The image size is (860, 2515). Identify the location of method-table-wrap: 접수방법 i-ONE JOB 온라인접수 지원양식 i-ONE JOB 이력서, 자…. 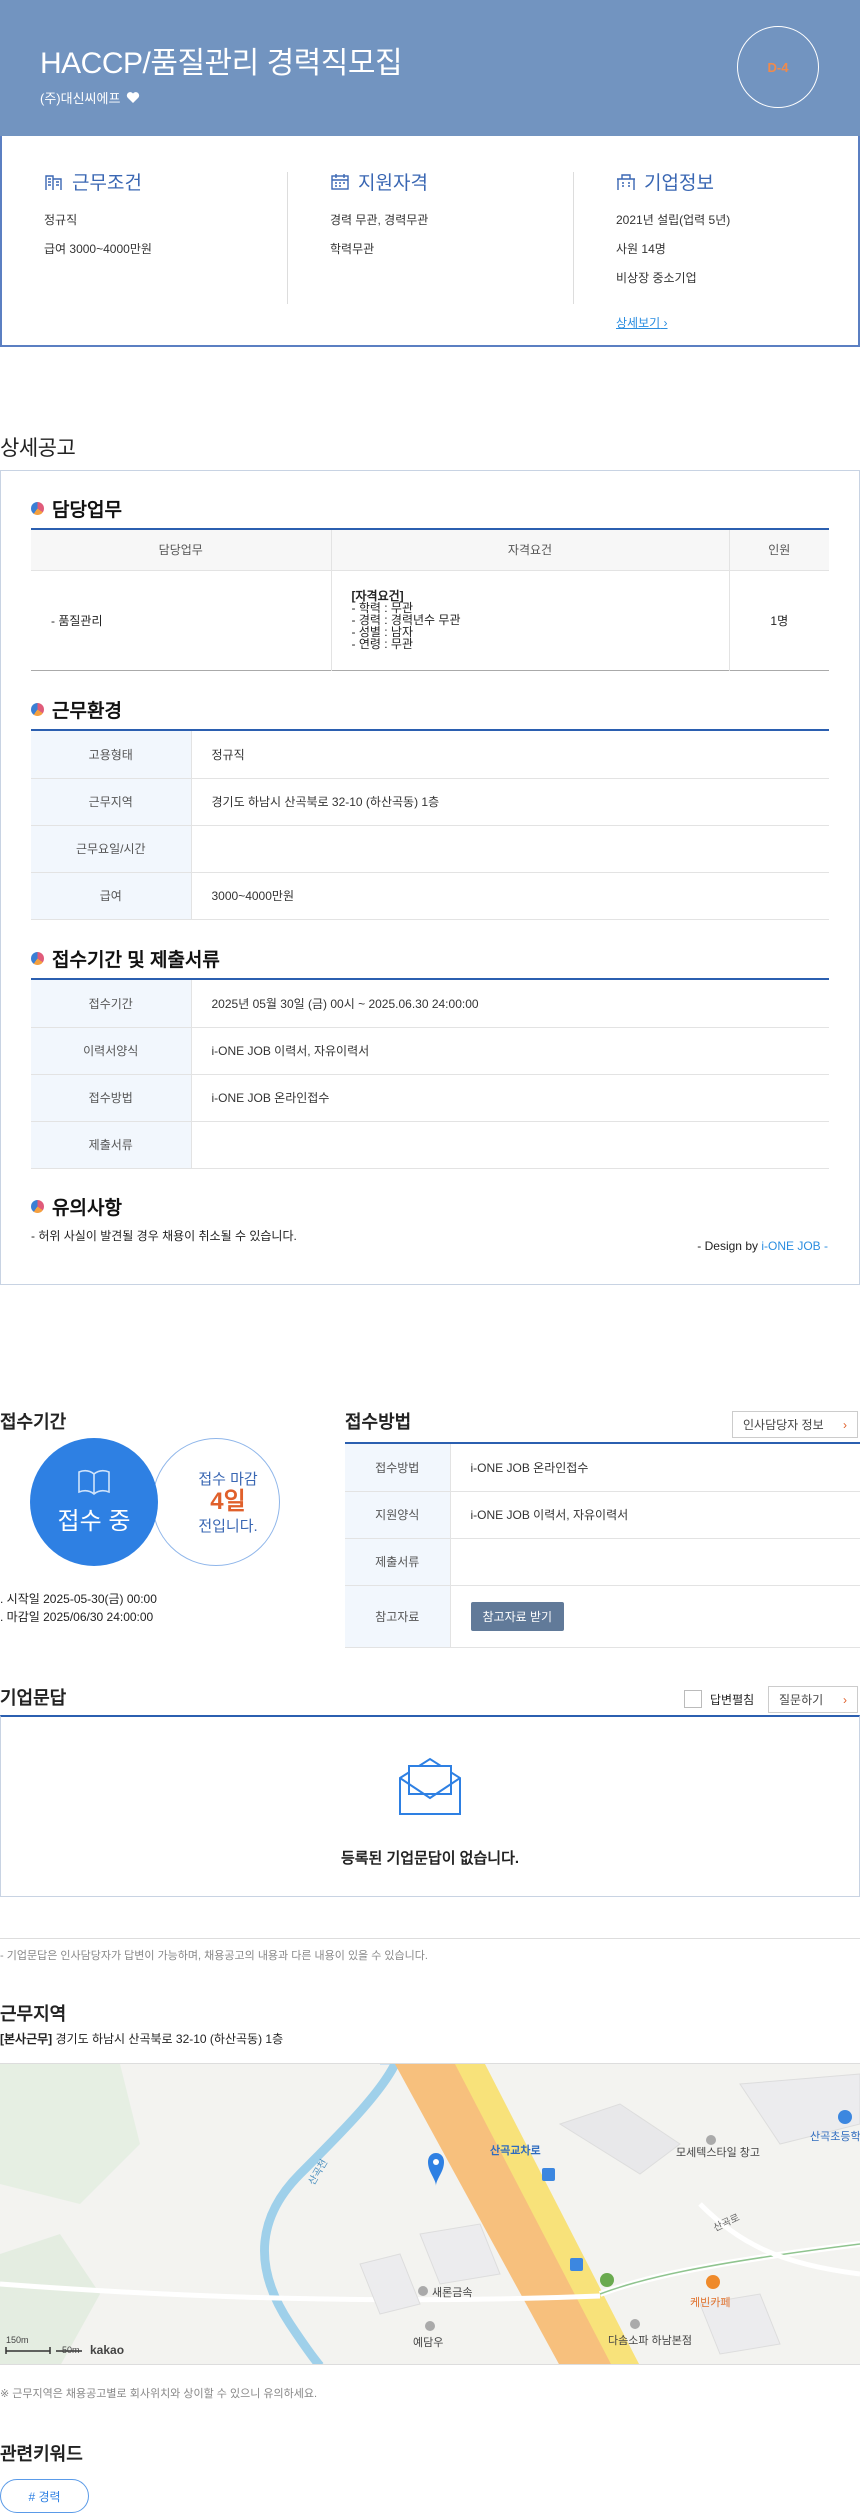
(602, 1545).